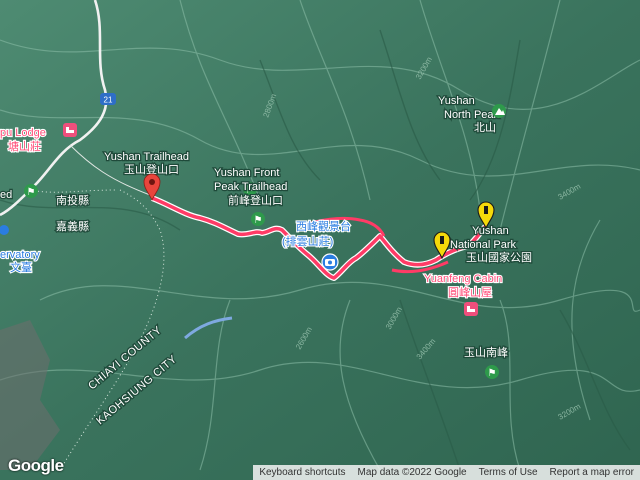 This screenshot has height=480, width=640. I want to click on road-number: 21, so click(108, 100).